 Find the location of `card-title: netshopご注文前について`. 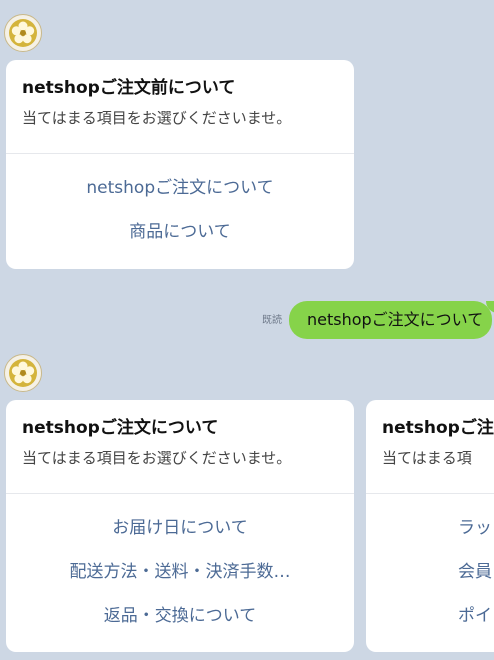

card-title: netshopご注文前について is located at coordinates (129, 88).